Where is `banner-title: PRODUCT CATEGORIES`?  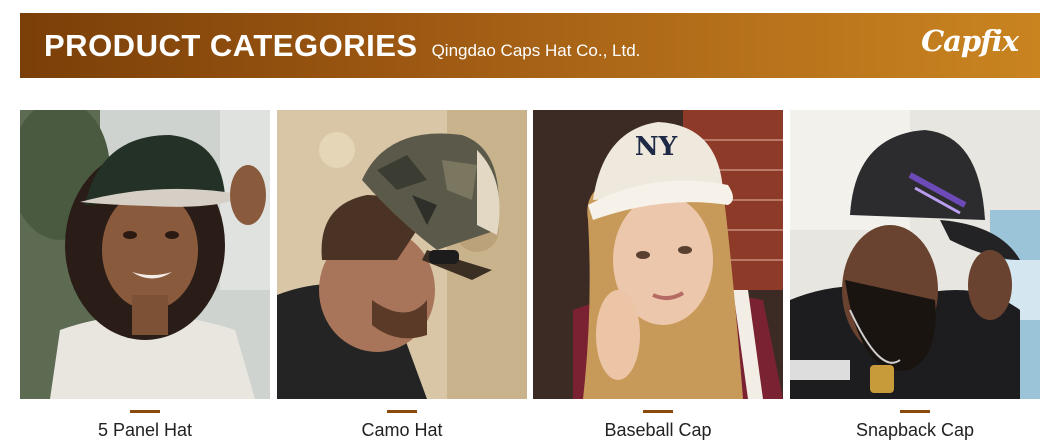
banner-title: PRODUCT CATEGORIES is located at coordinates (231, 45).